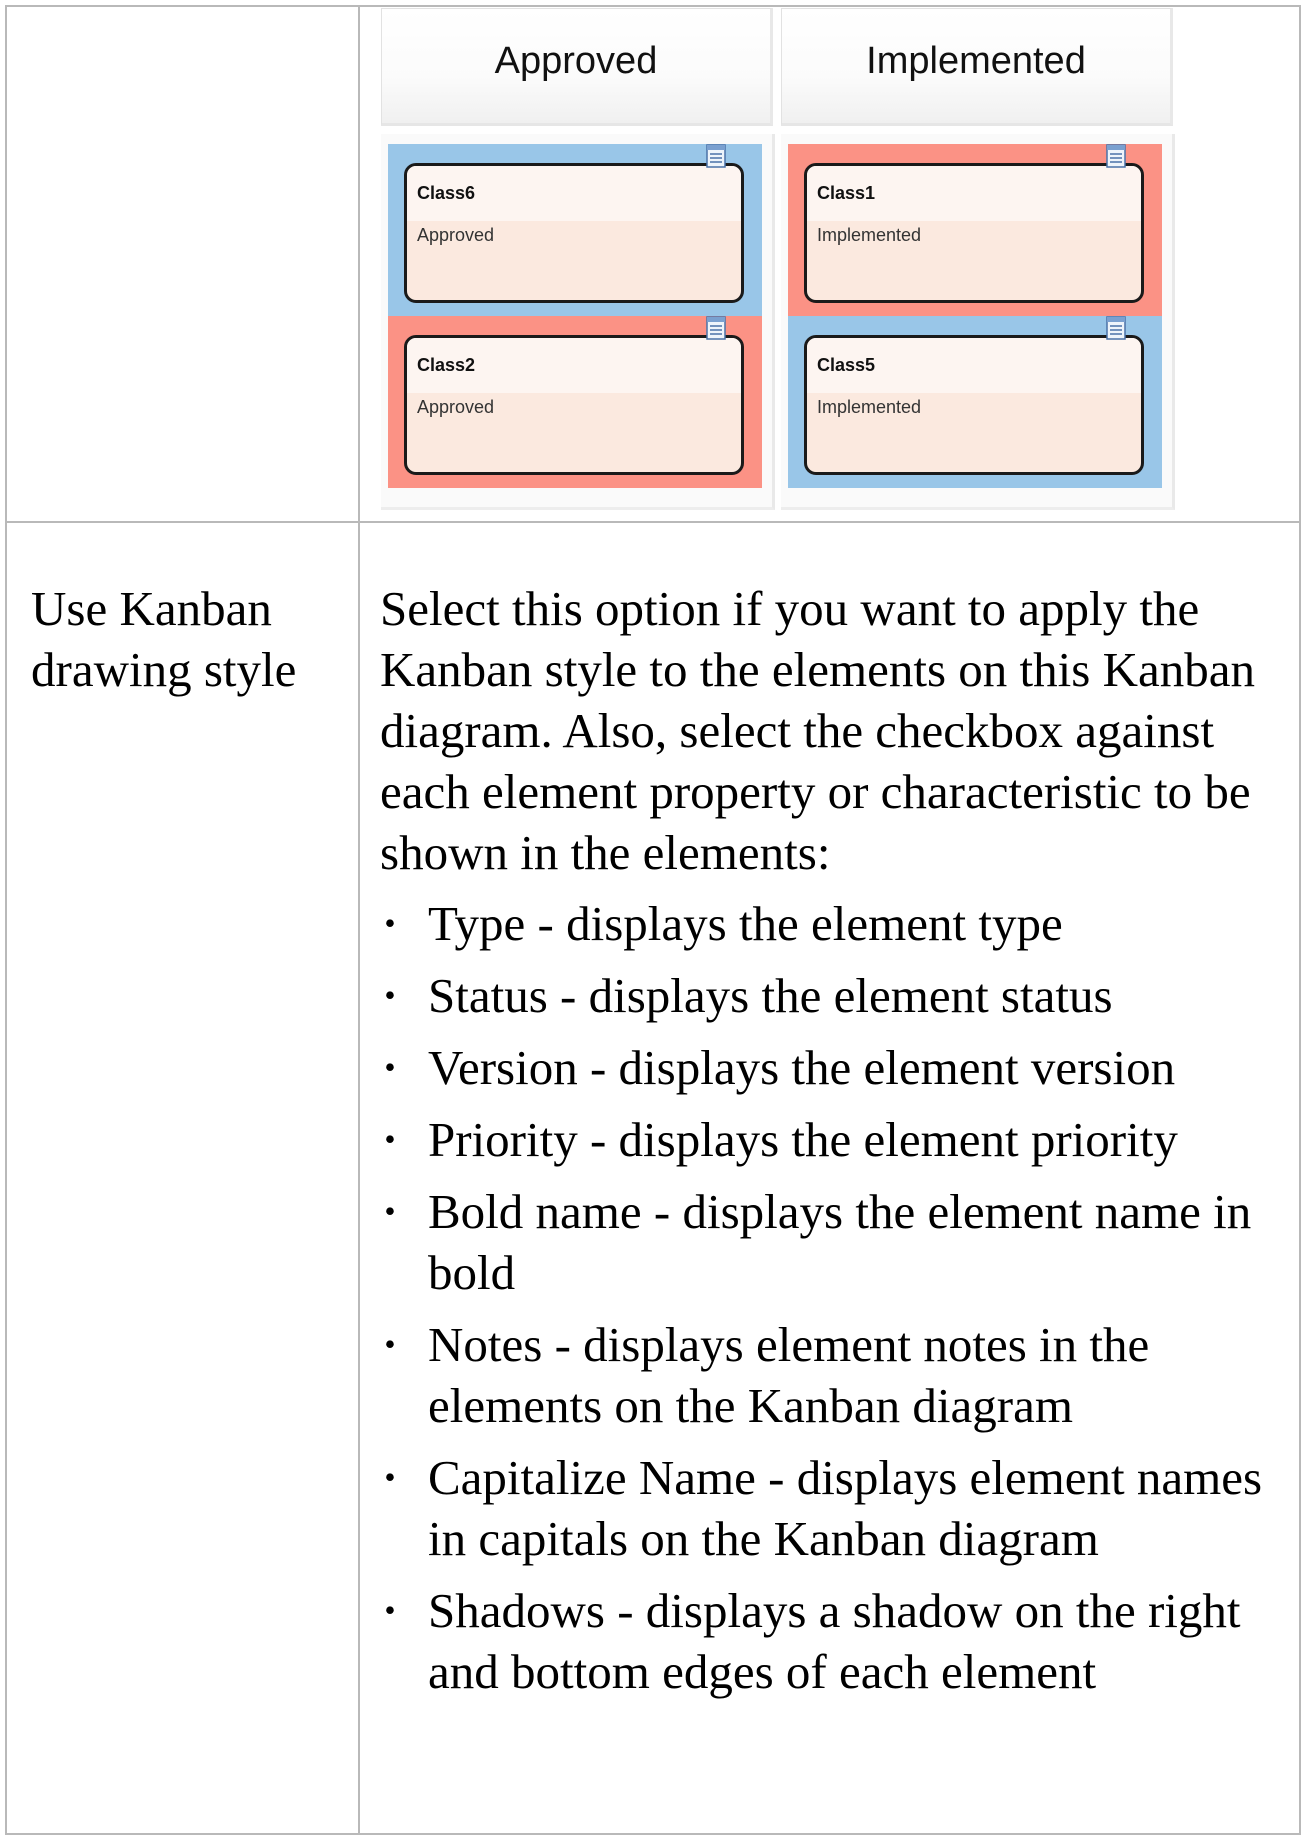  Describe the element at coordinates (974, 233) in the screenshot. I see `kanban-card: Class1 Implemented` at that location.